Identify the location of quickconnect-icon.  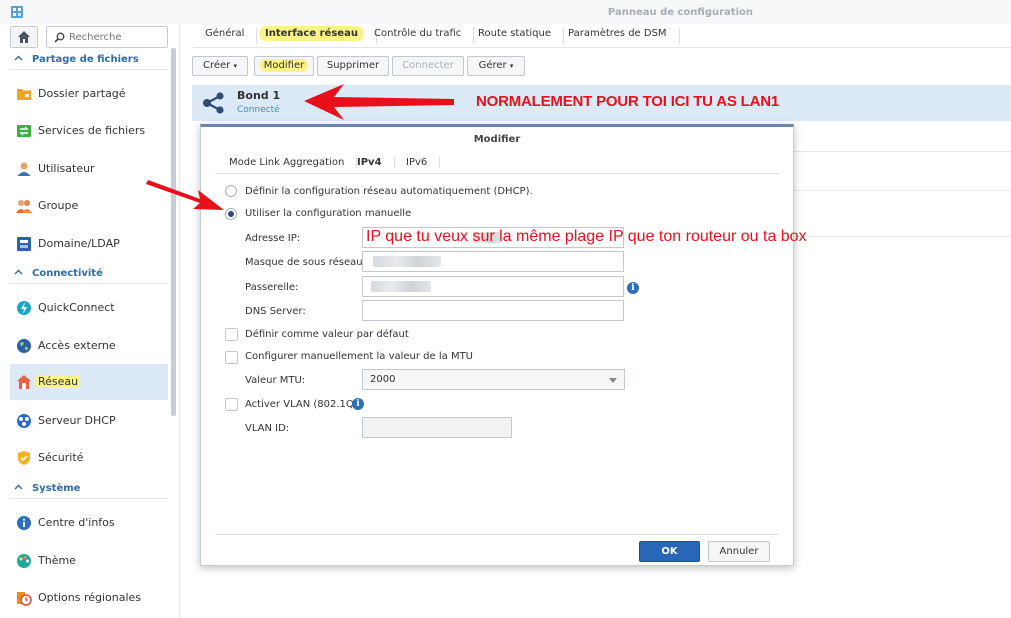
(24, 308).